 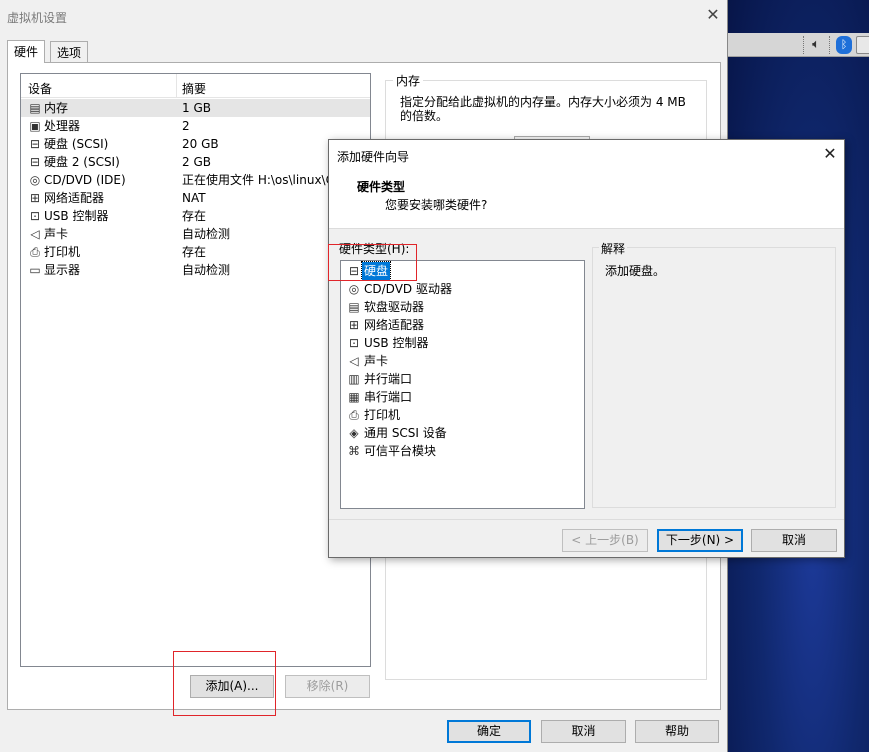 I want to click on device-row: ⊟ 硬盘 (SCSI) 20 GB, so click(x=195, y=144).